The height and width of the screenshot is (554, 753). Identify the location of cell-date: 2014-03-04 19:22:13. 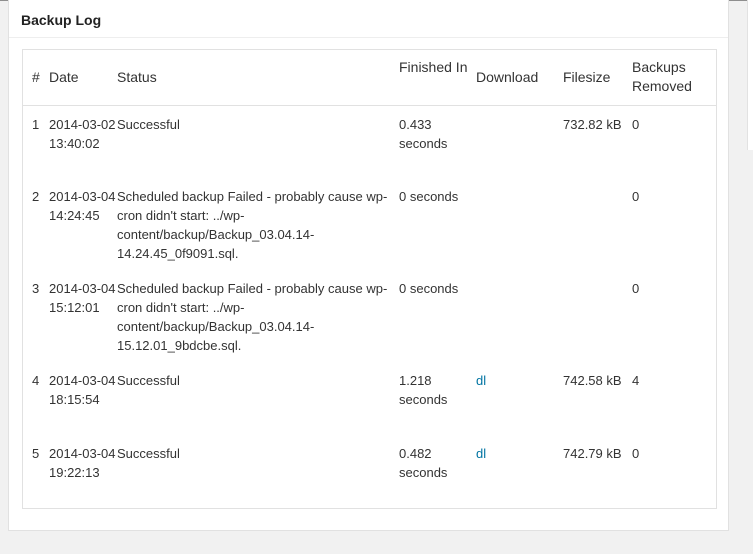
(82, 463).